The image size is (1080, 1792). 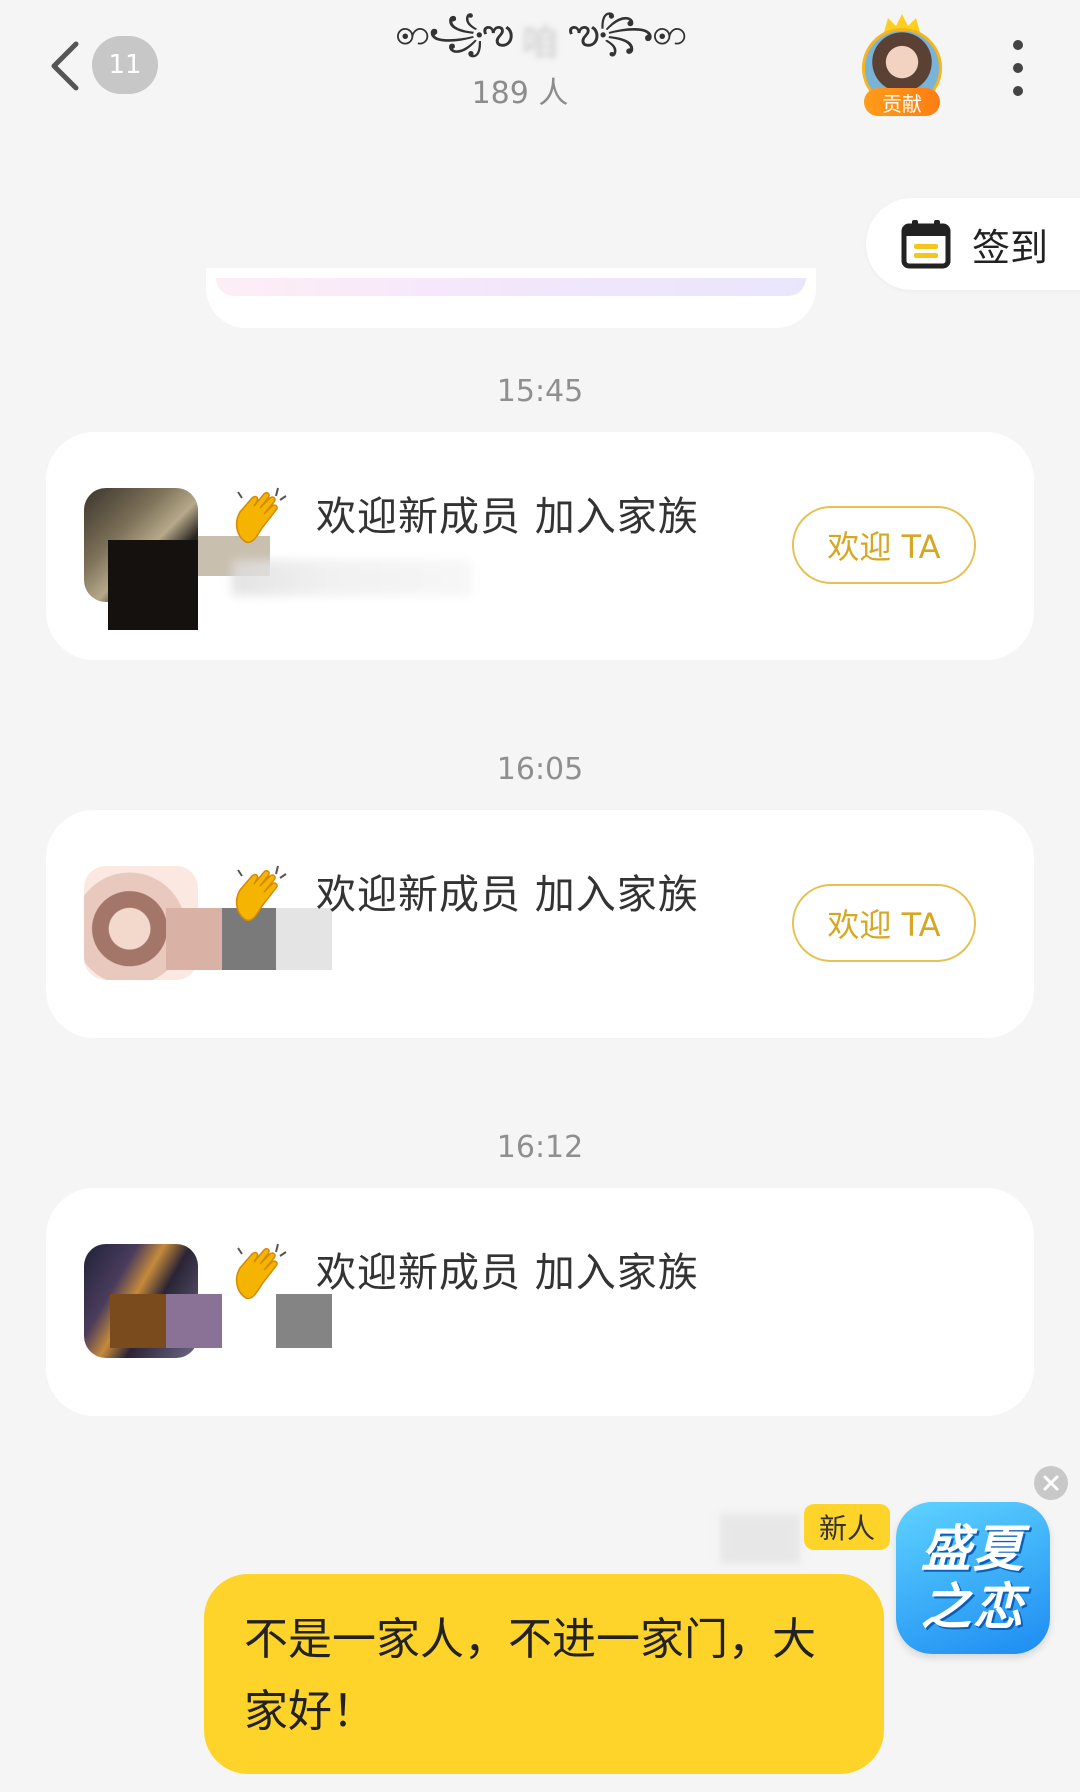 I want to click on sender-info: 新人, so click(x=805, y=1534).